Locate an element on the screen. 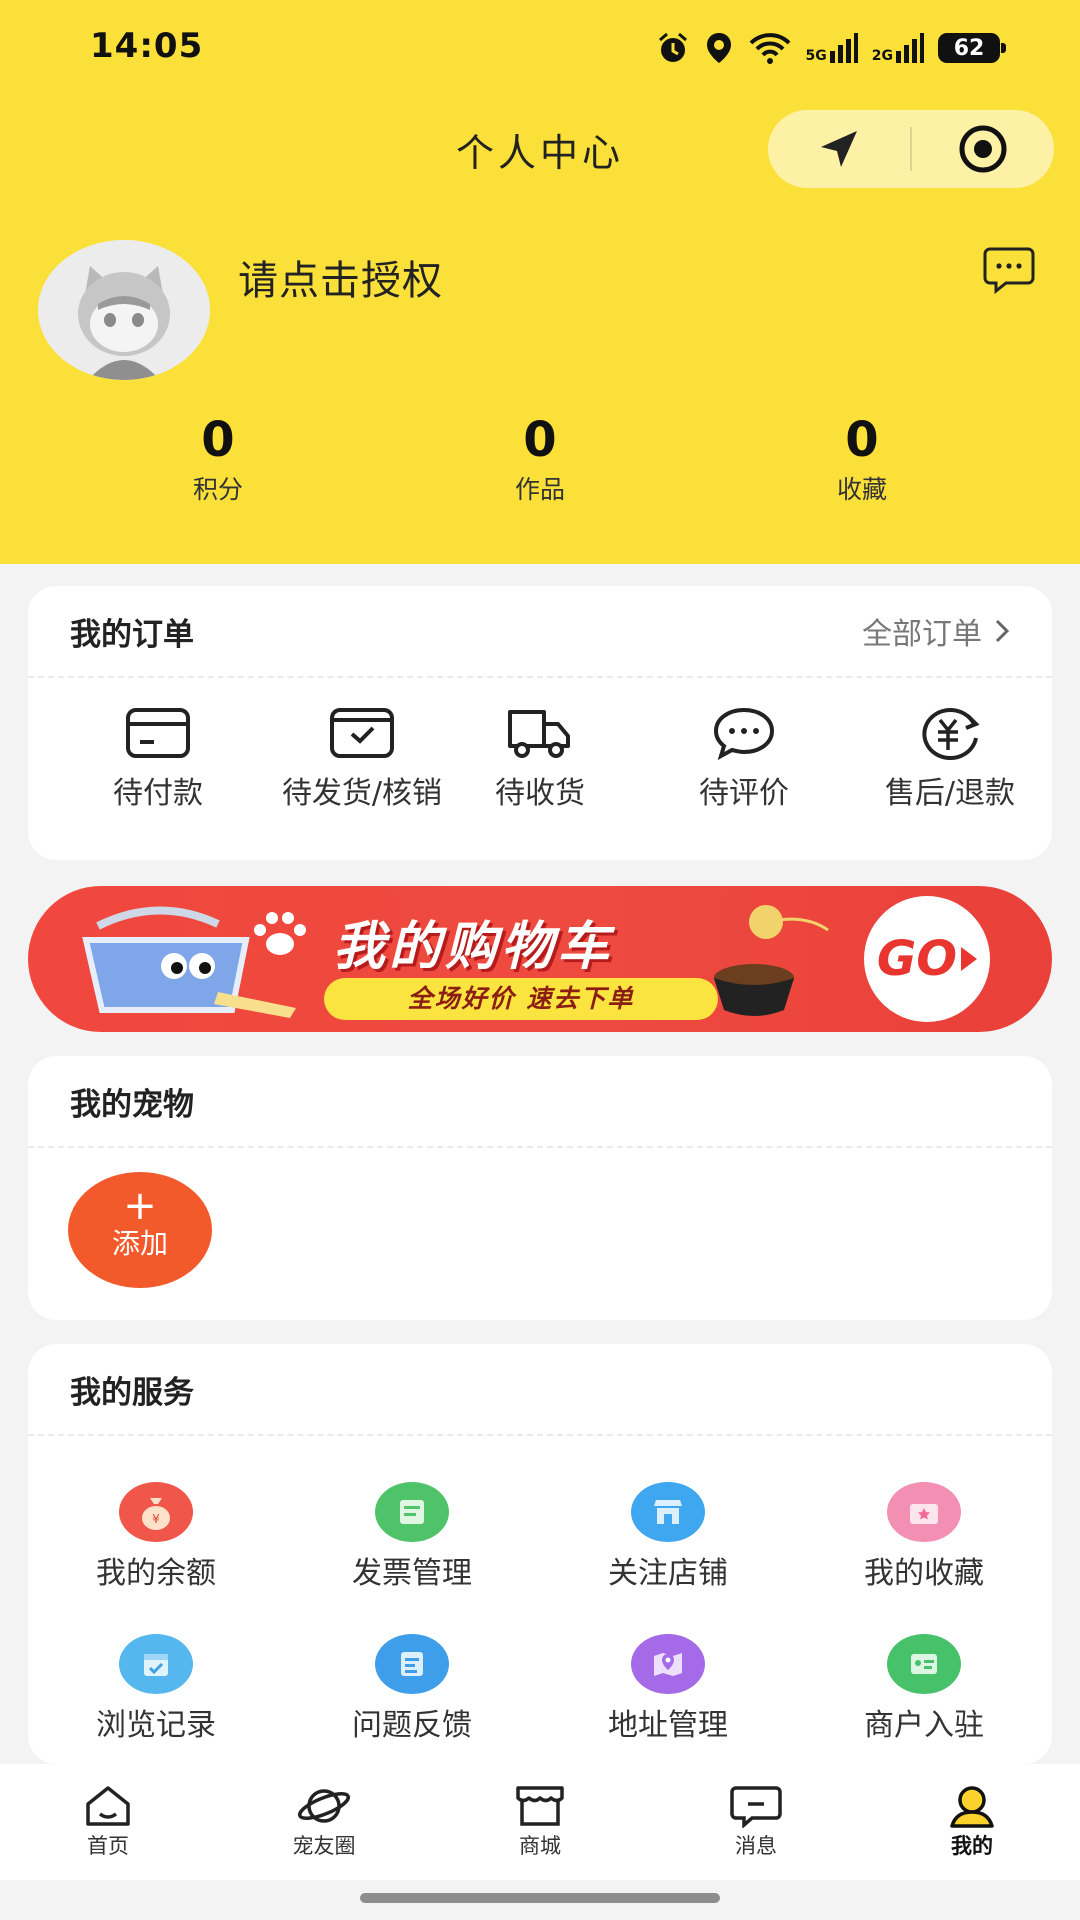  status-time: 14:05 is located at coordinates (147, 46).